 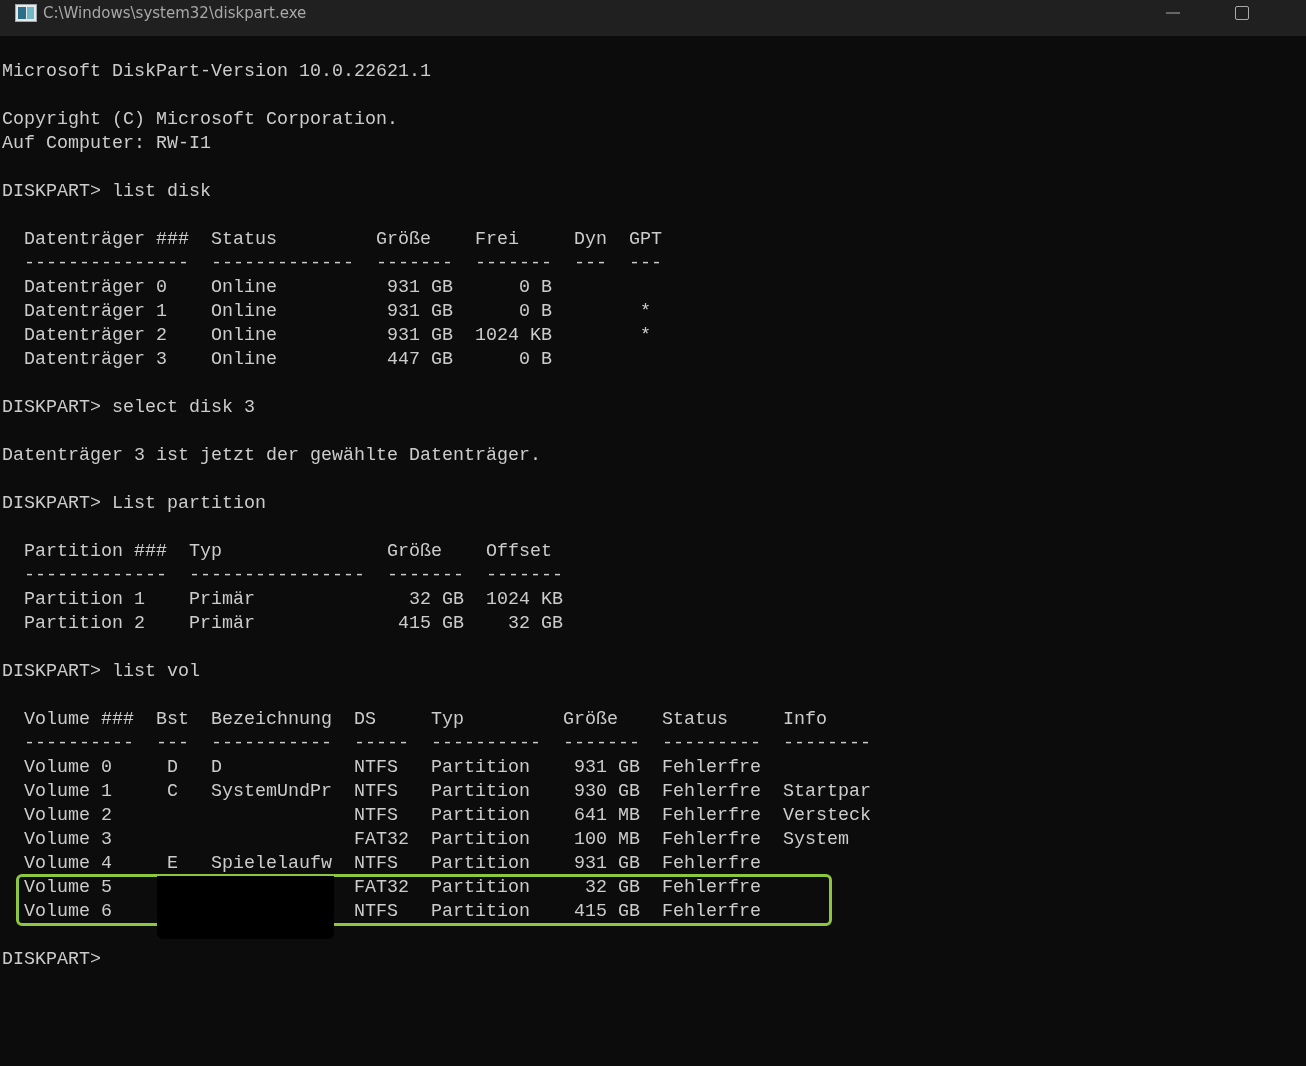 I want to click on console-line: Partition ### Typ Größe Offset, so click(x=287, y=552).